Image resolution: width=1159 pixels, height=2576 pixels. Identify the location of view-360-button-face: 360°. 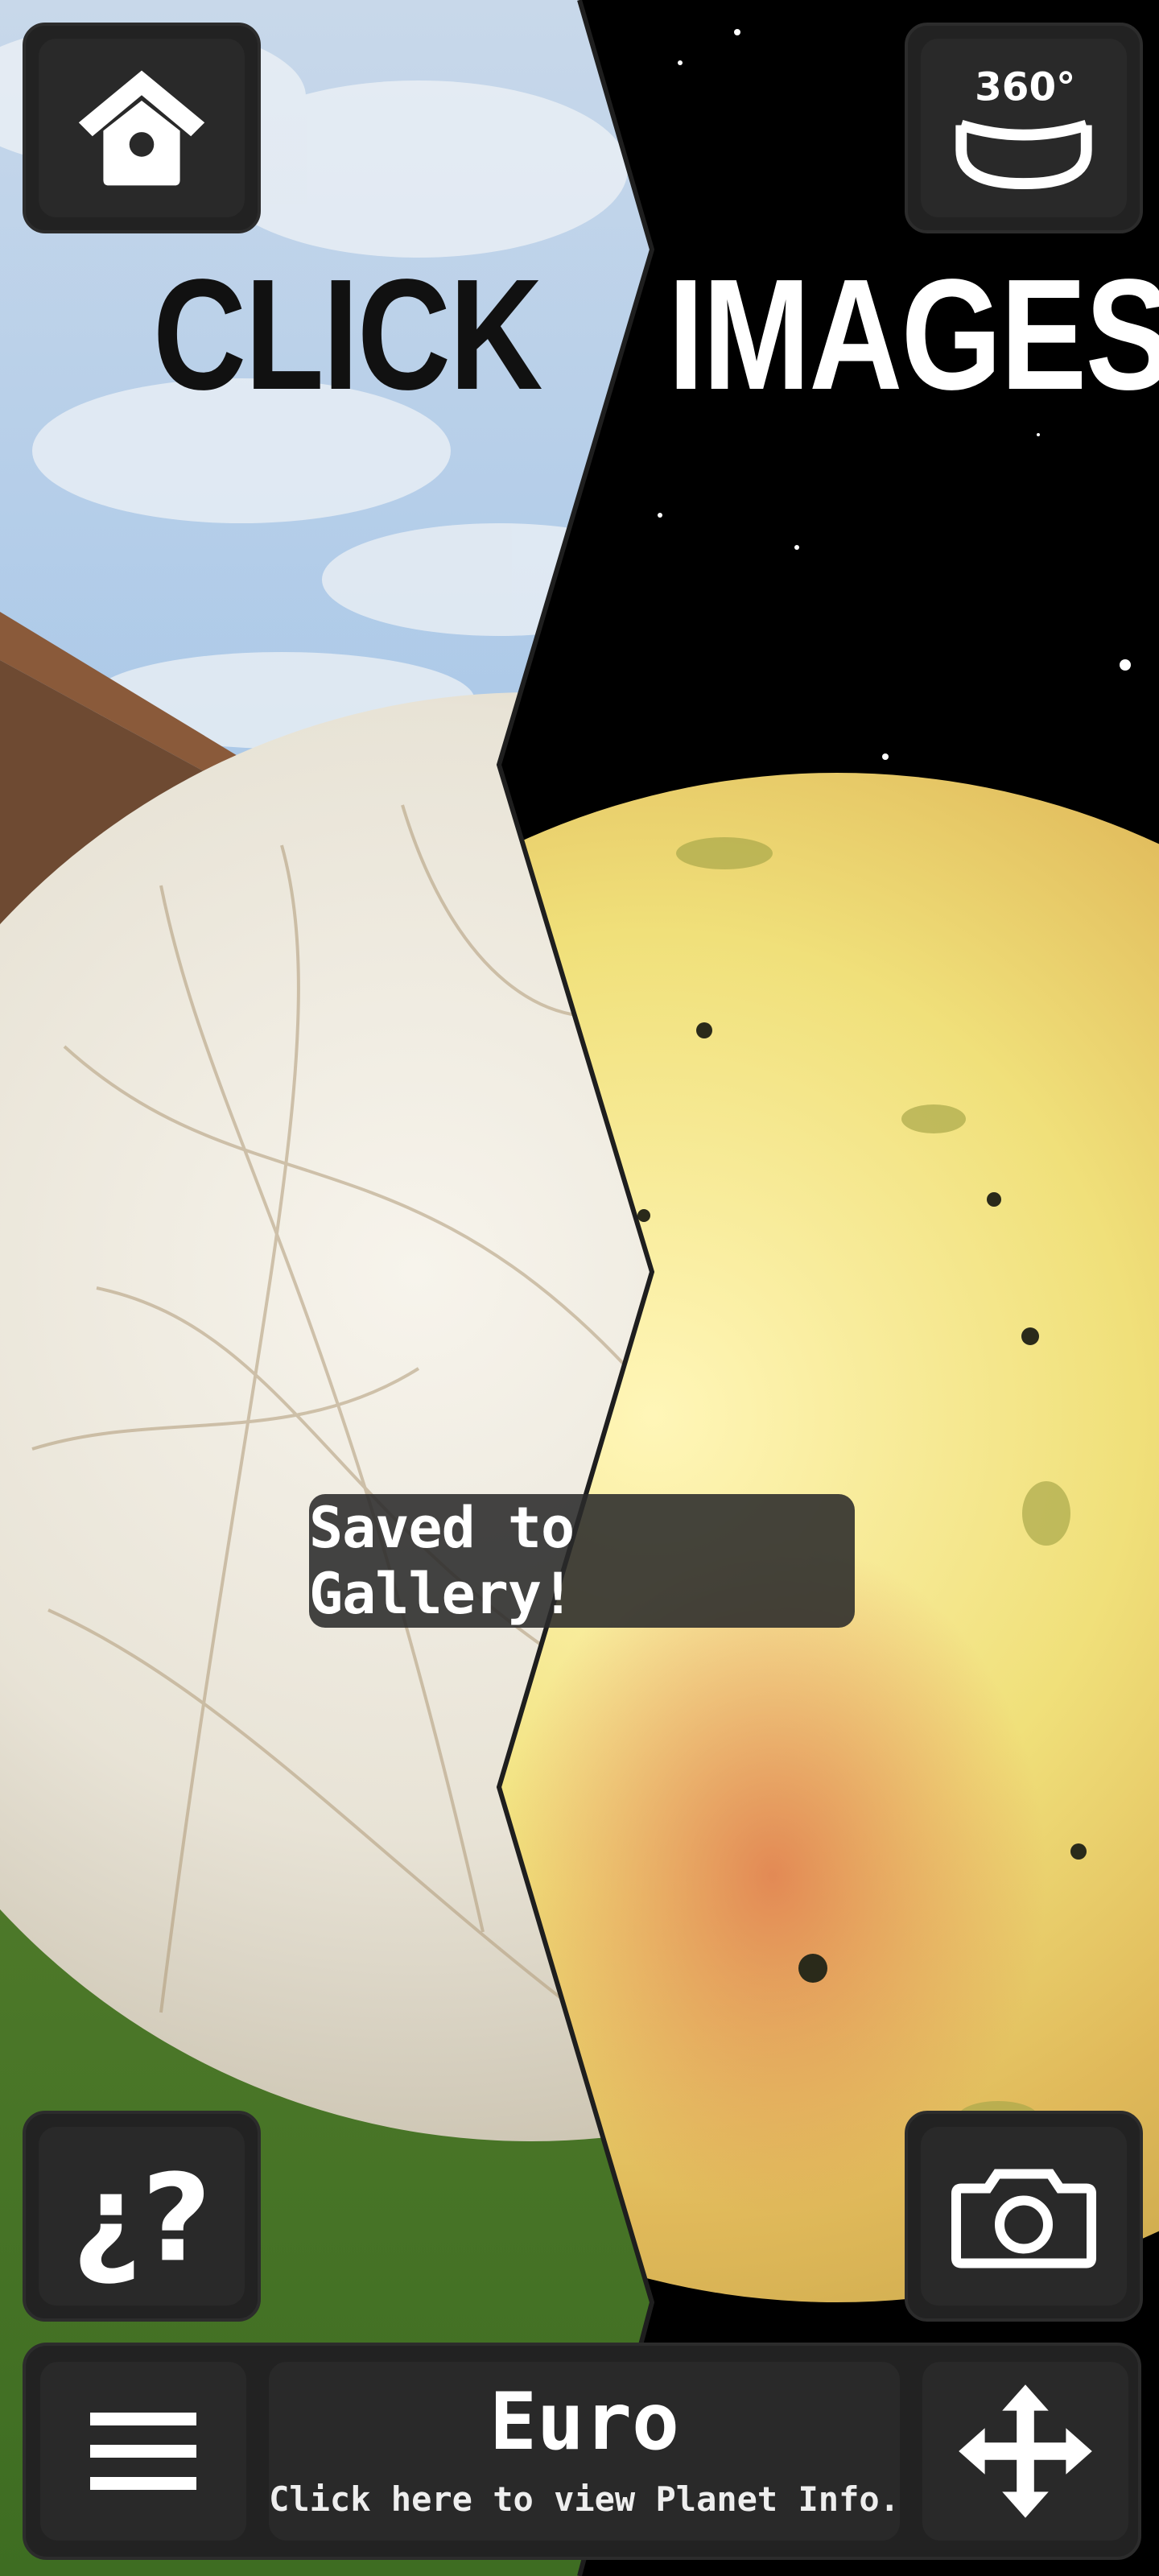
(1024, 128).